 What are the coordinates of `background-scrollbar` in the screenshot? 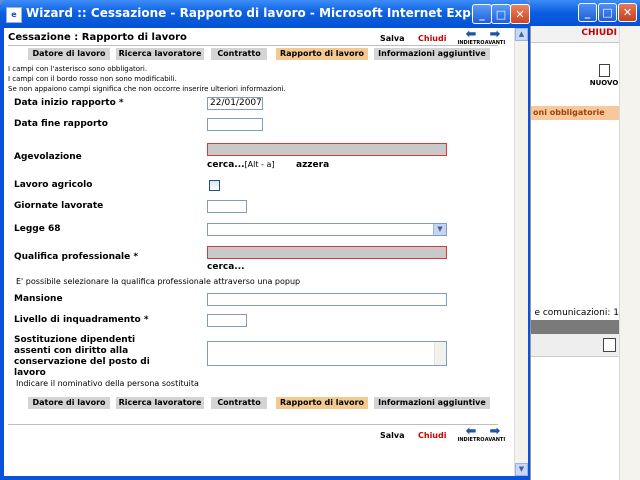 It's located at (629, 253).